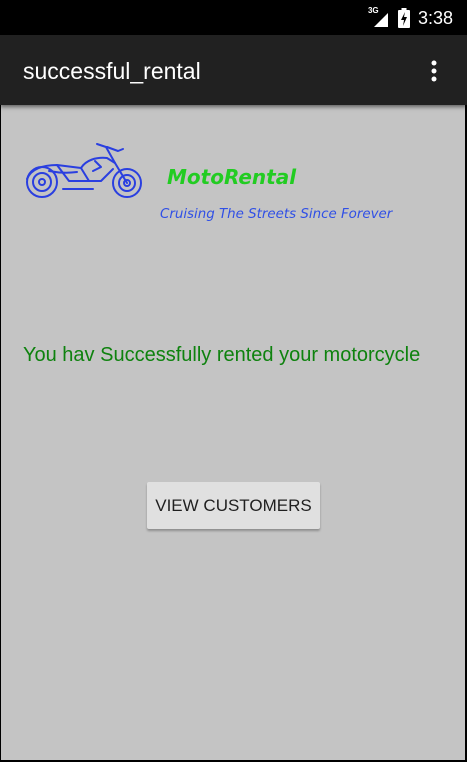 The image size is (467, 762). I want to click on status-icons: 3G 3:38, so click(410, 18).